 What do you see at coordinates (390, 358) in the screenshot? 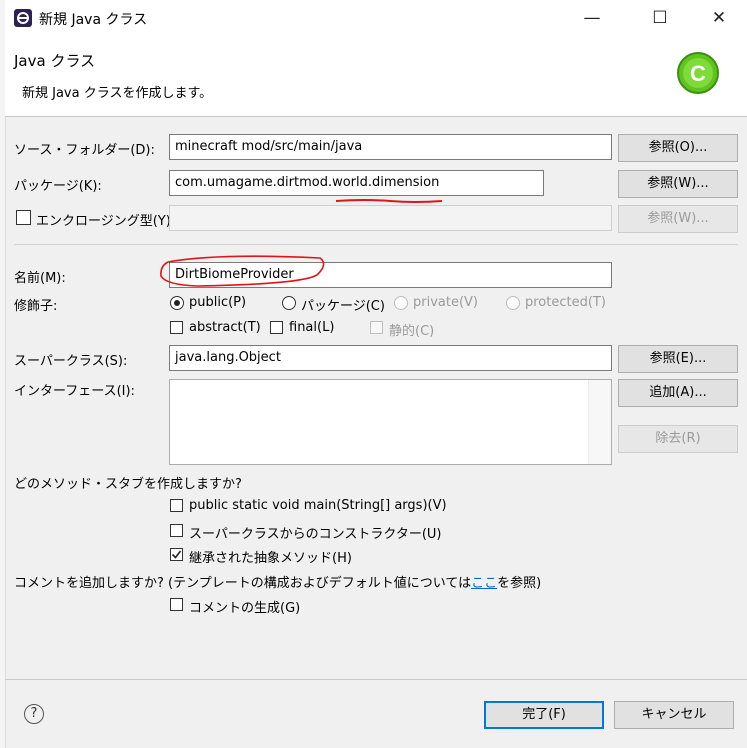
I see `superclass-field: java.lang.Object` at bounding box center [390, 358].